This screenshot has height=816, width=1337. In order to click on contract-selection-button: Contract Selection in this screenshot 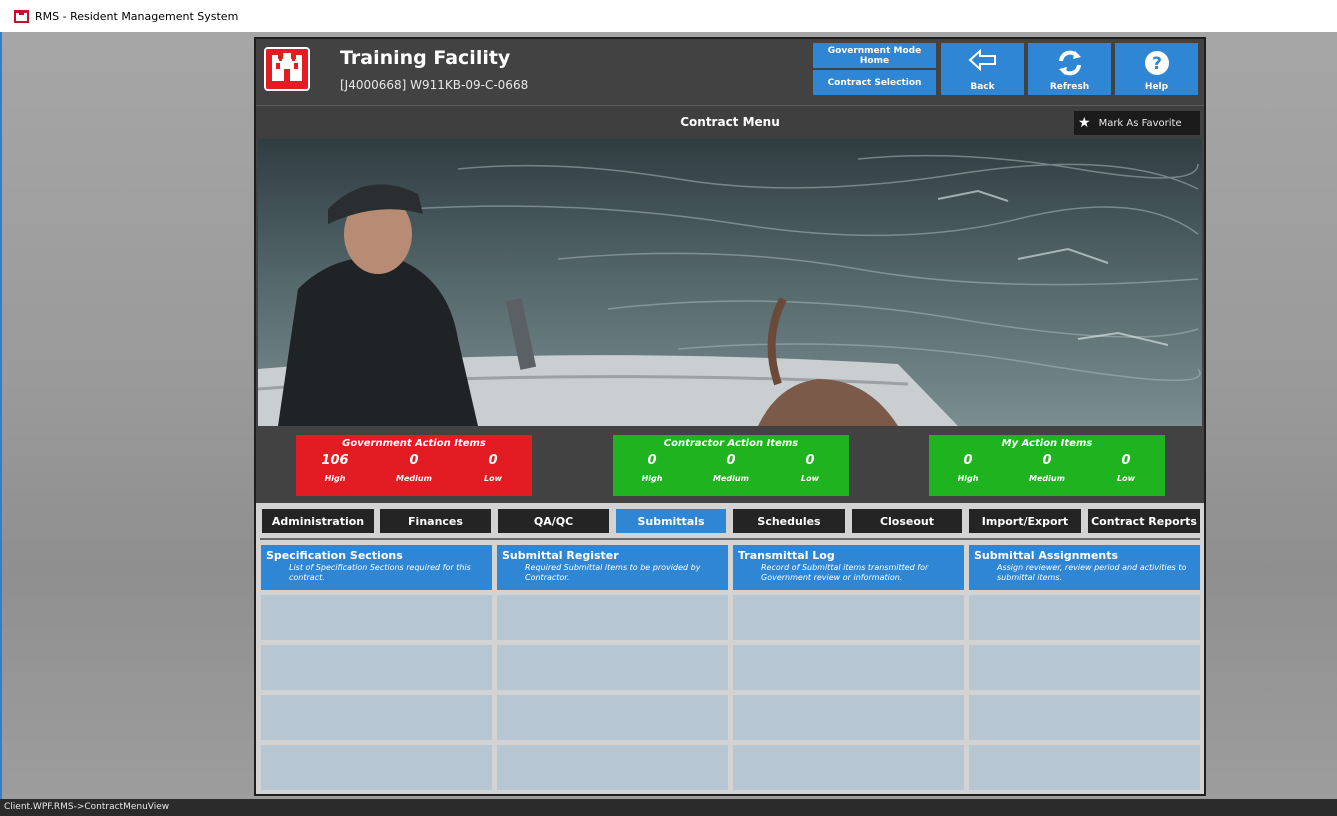, I will do `click(874, 82)`.